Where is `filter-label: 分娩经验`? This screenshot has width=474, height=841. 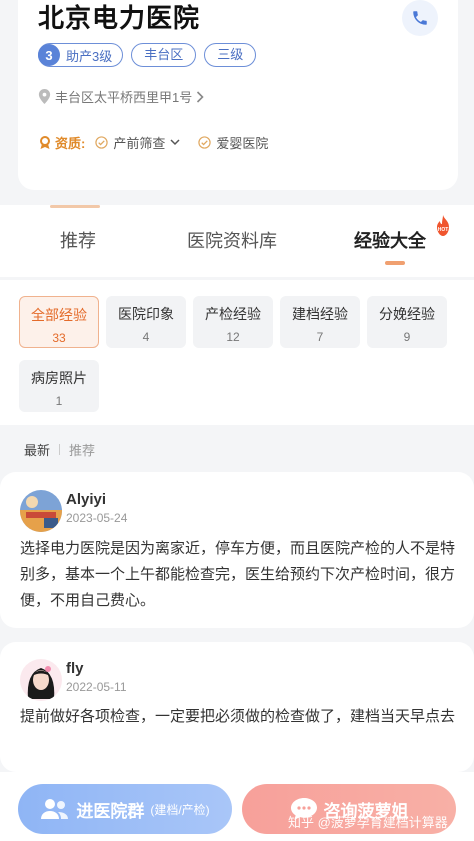 filter-label: 分娩经验 is located at coordinates (407, 314).